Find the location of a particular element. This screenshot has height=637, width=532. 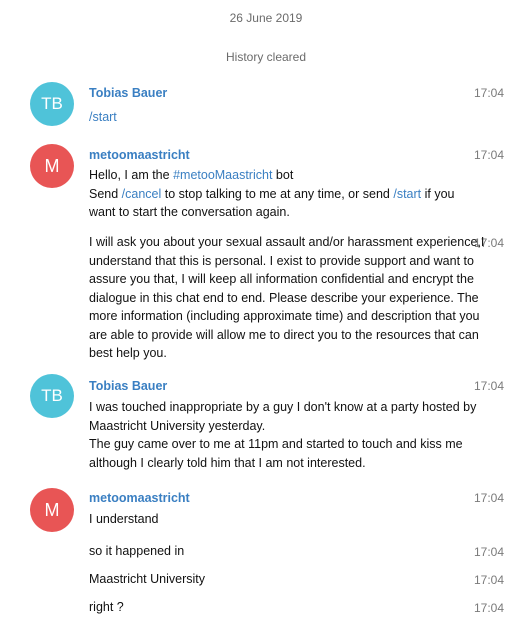

start-command-link: /start is located at coordinates (407, 194).